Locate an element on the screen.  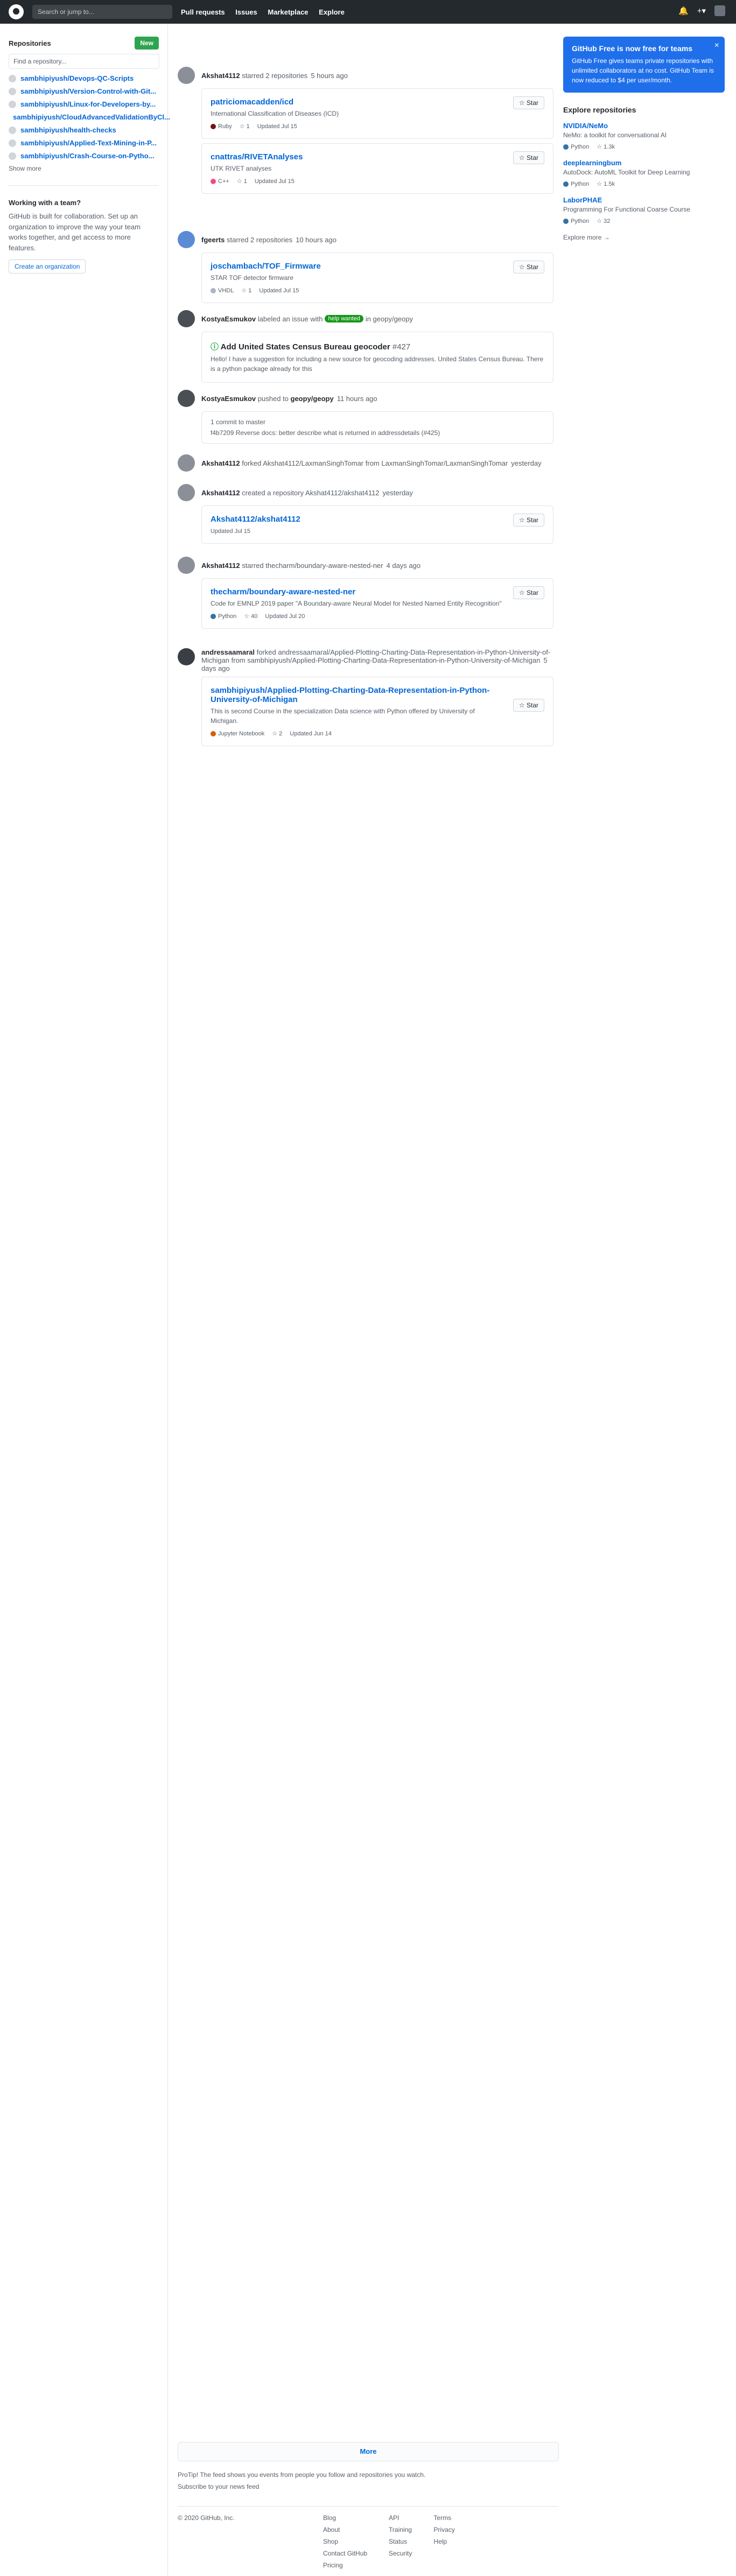
sidebar-repo-link: sambhipiyush/Devops-QC-Scripts is located at coordinates (77, 78).